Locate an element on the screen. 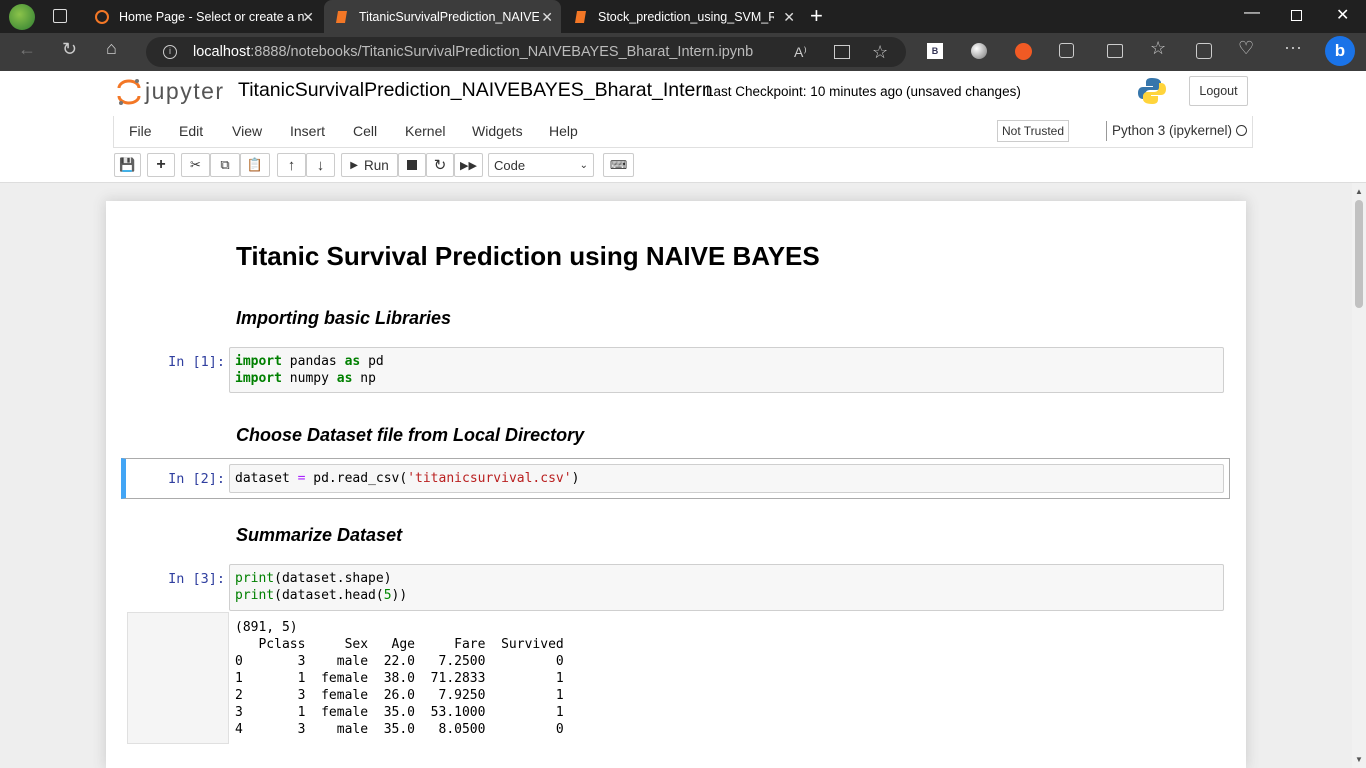 The image size is (1366, 768). jupyter-tab-icon is located at coordinates (102, 16).